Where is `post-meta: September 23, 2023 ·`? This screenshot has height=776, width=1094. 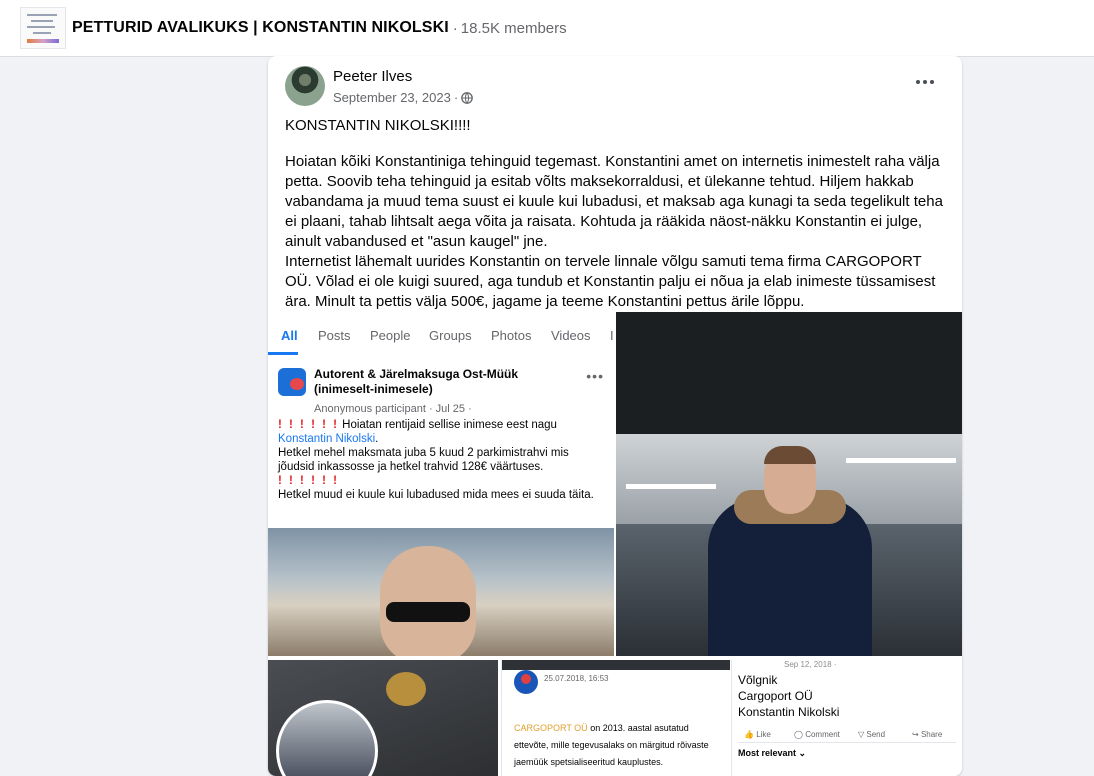
post-meta: September 23, 2023 · is located at coordinates (403, 97).